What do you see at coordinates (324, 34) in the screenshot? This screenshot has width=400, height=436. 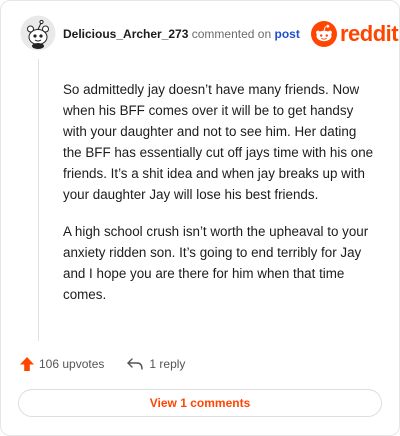 I see `reddit-logo-icon` at bounding box center [324, 34].